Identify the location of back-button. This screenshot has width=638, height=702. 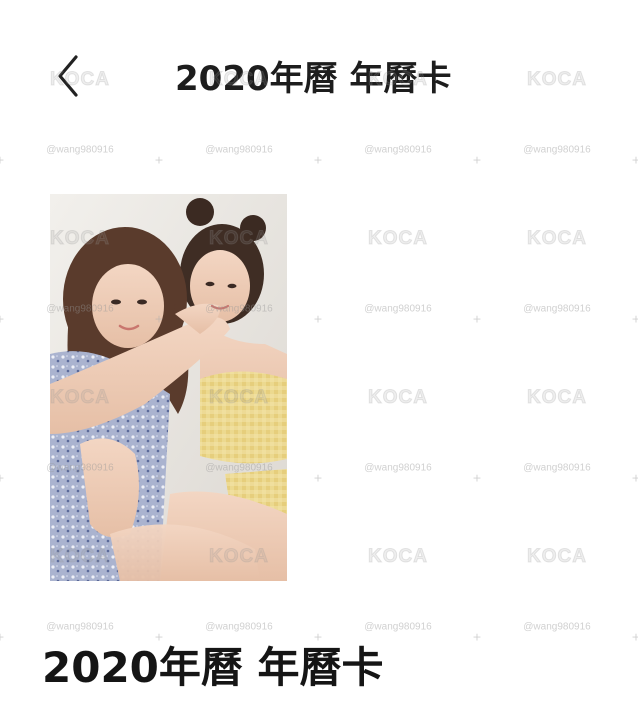
(67, 76).